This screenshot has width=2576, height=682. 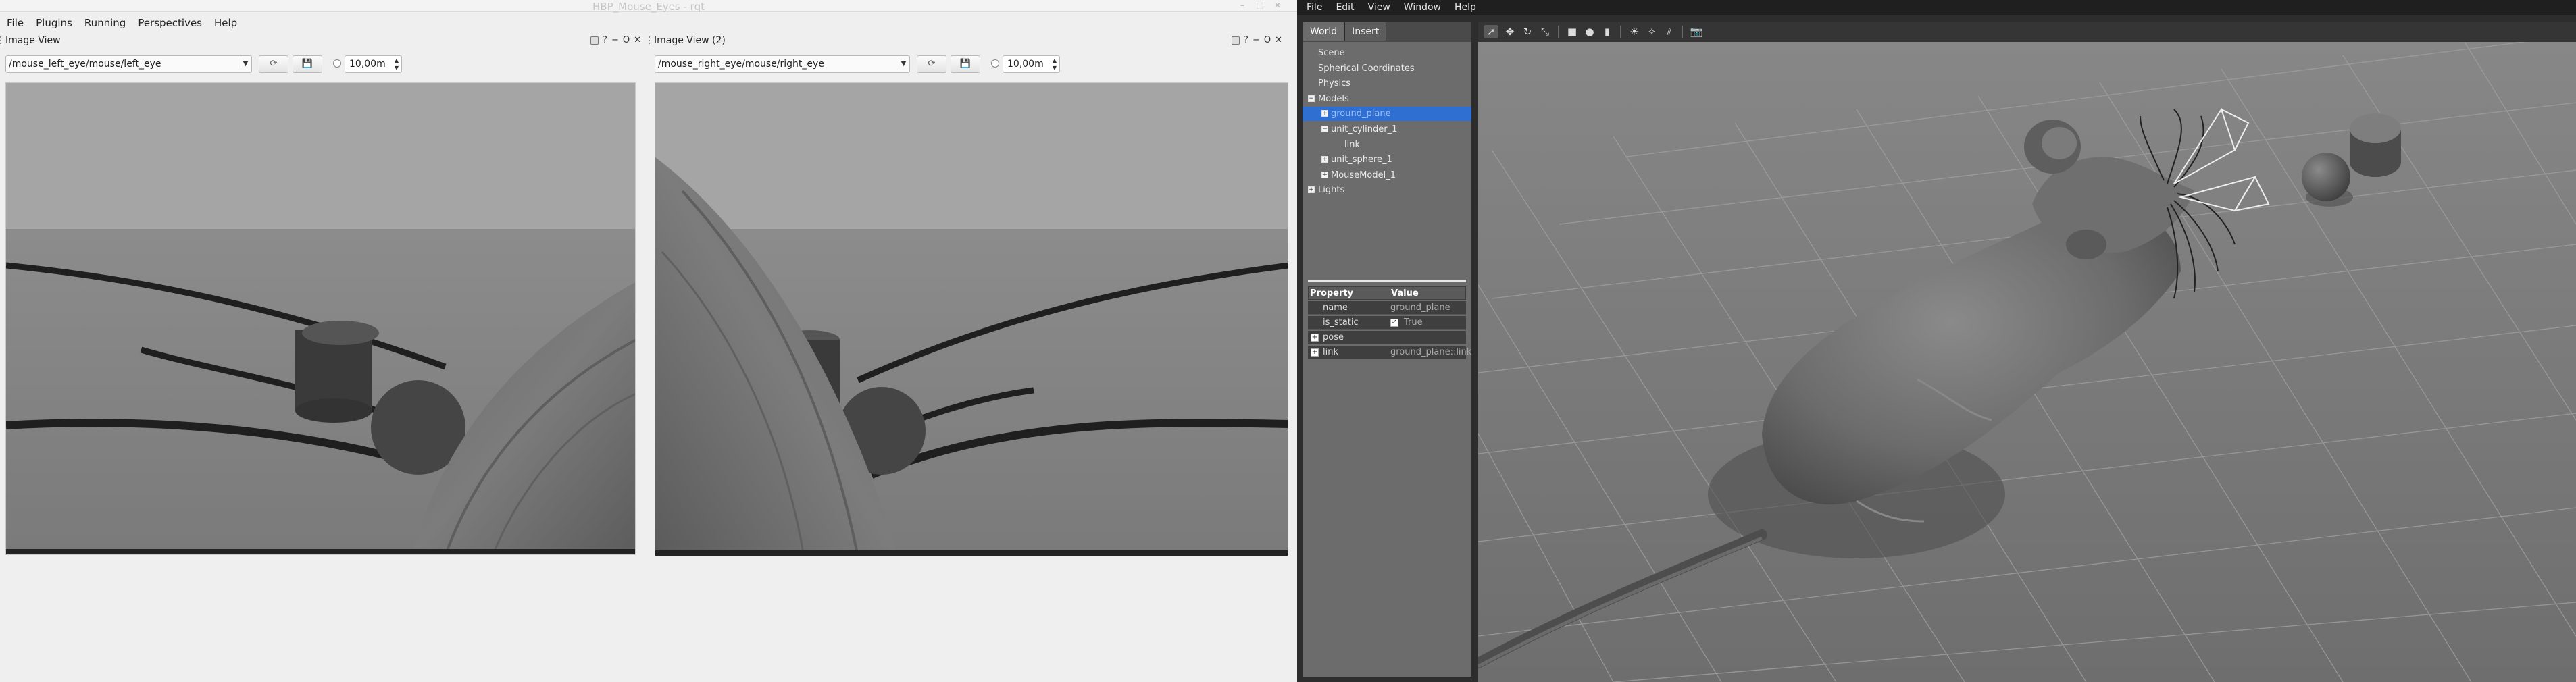 What do you see at coordinates (1413, 322) in the screenshot?
I see `property-value: True` at bounding box center [1413, 322].